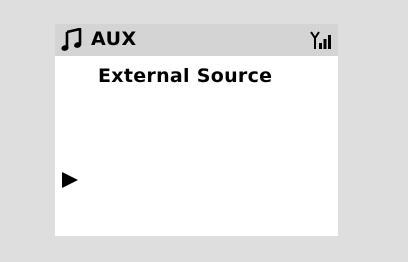 This screenshot has height=262, width=408. What do you see at coordinates (320, 40) in the screenshot?
I see `wifi-signal-icon` at bounding box center [320, 40].